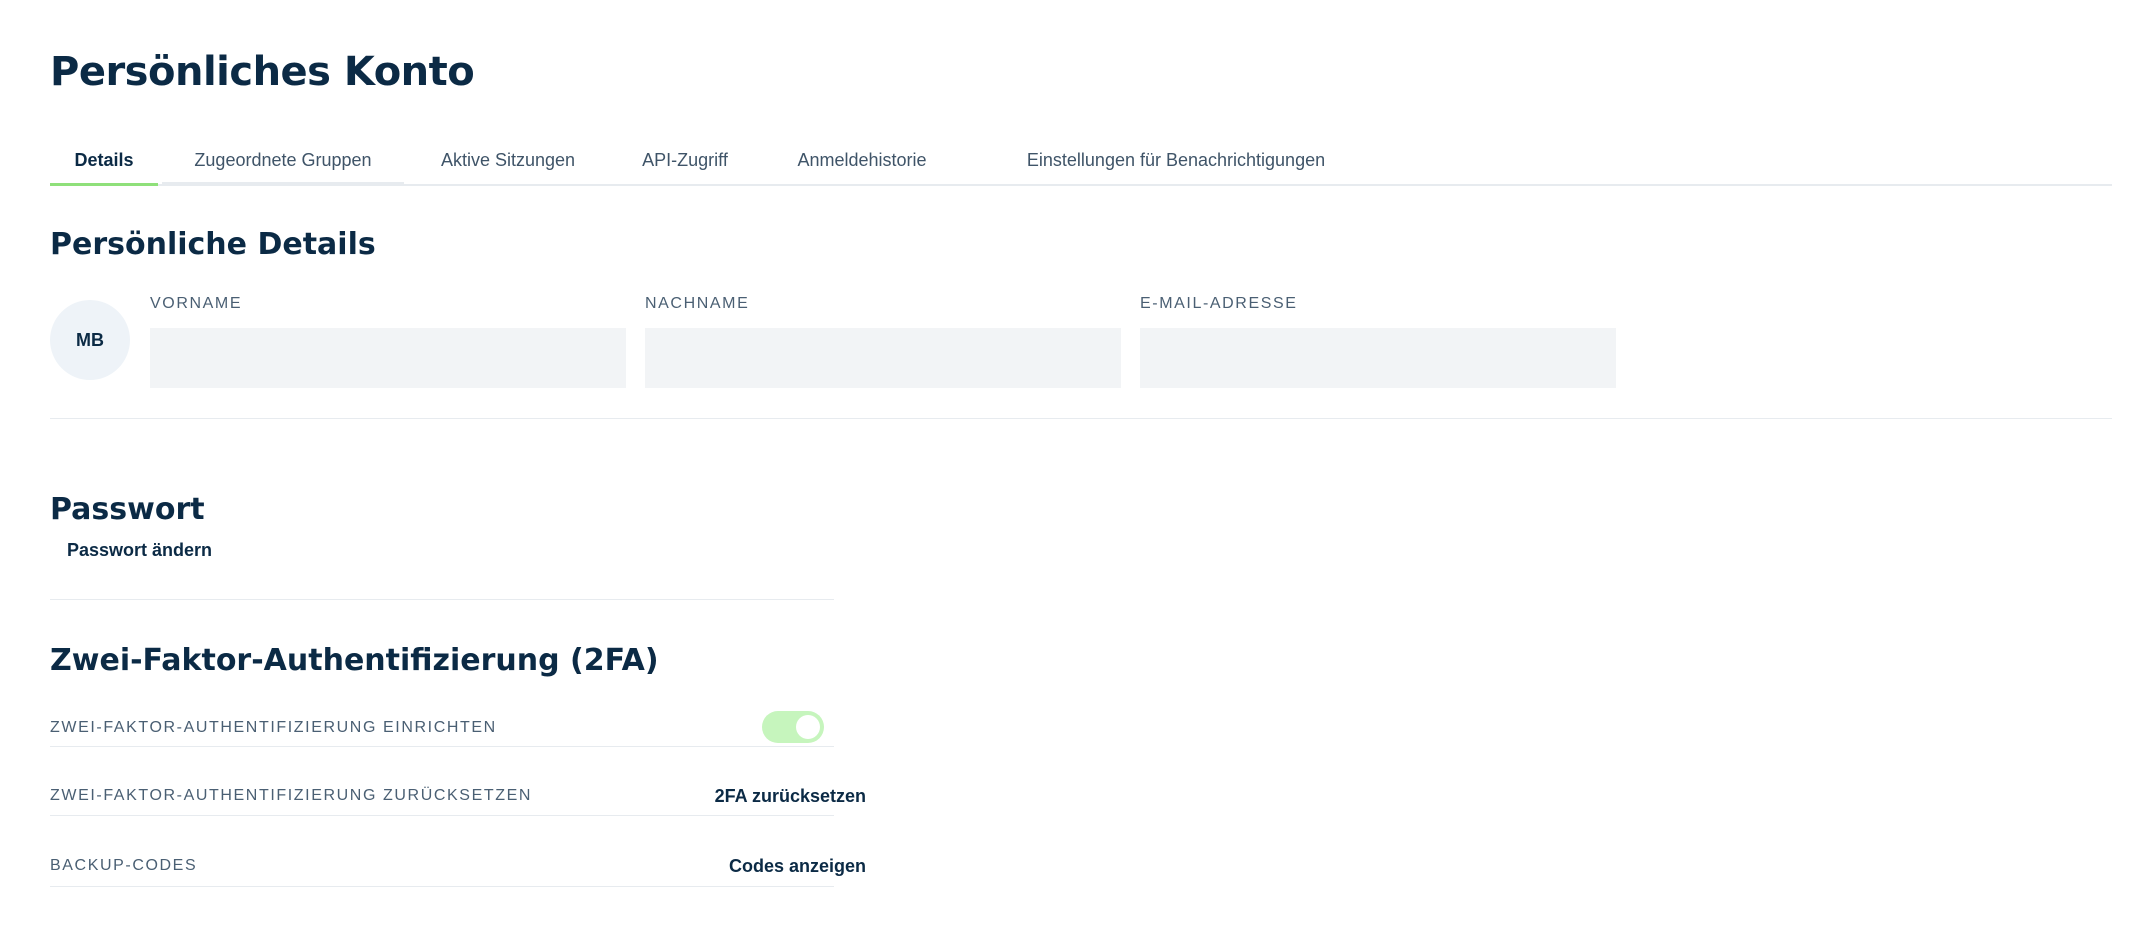  I want to click on change-password-button: Passwort ändern, so click(139, 550).